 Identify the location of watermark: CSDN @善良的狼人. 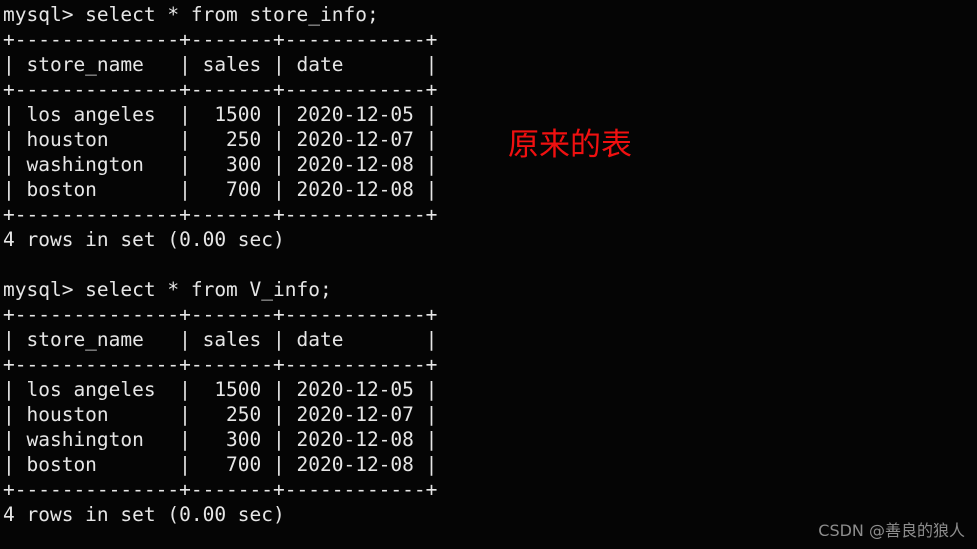
(891, 530).